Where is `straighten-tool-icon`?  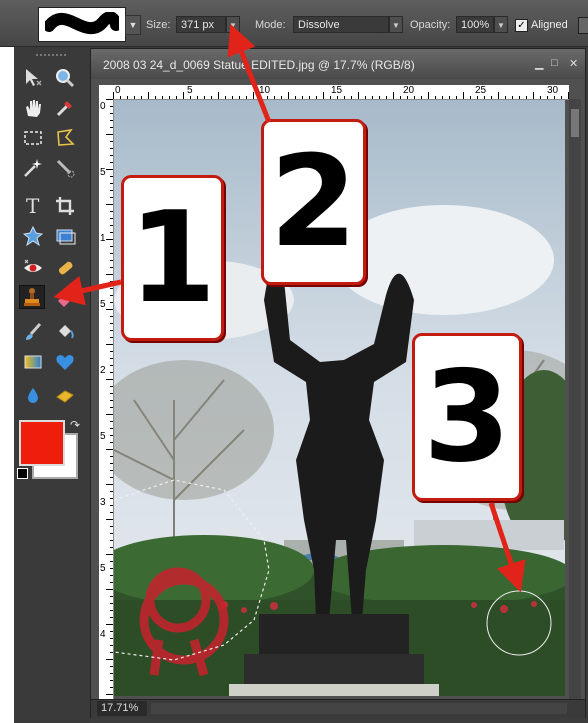 straighten-tool-icon is located at coordinates (65, 236).